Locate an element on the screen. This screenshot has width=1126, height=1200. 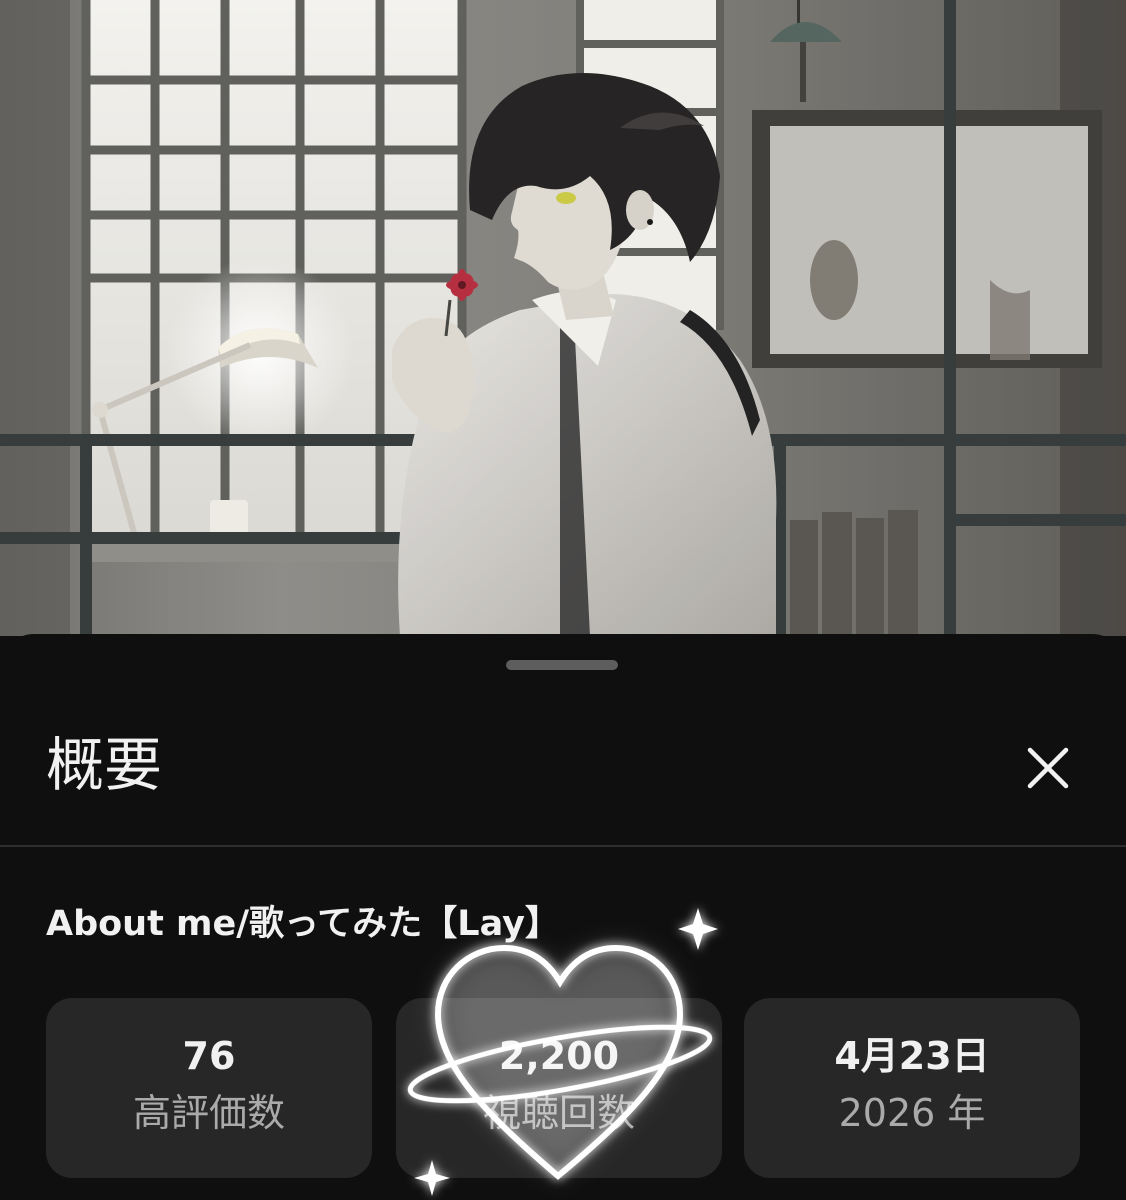
publish-date-stat: 4月23日 2026 年 is located at coordinates (912, 1088).